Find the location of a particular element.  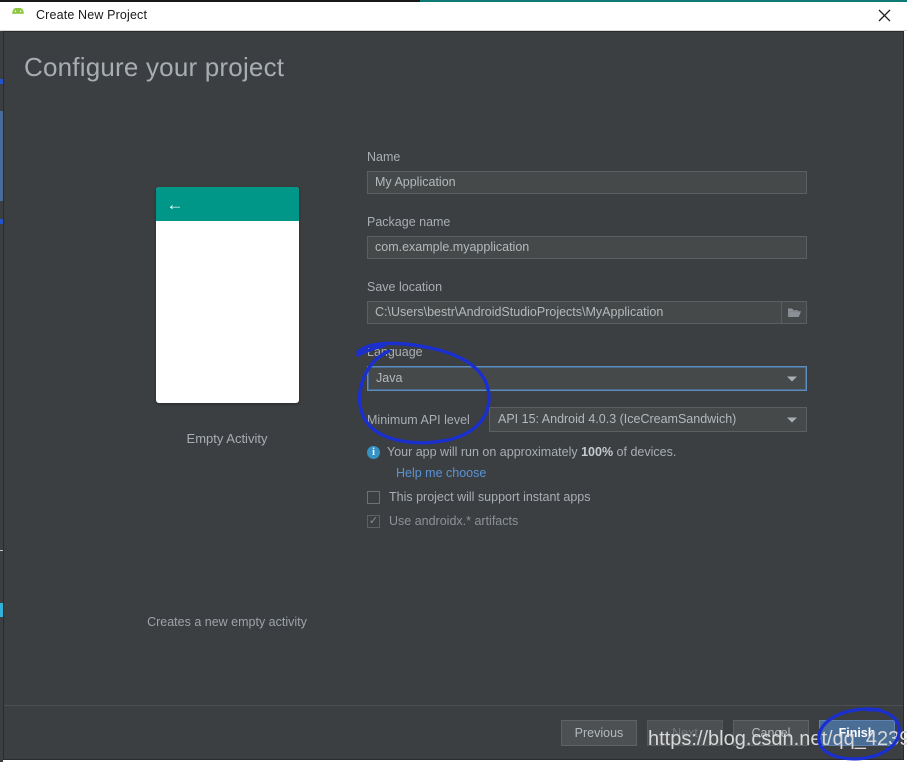

androidx-checkbox: ✓ is located at coordinates (373, 521).